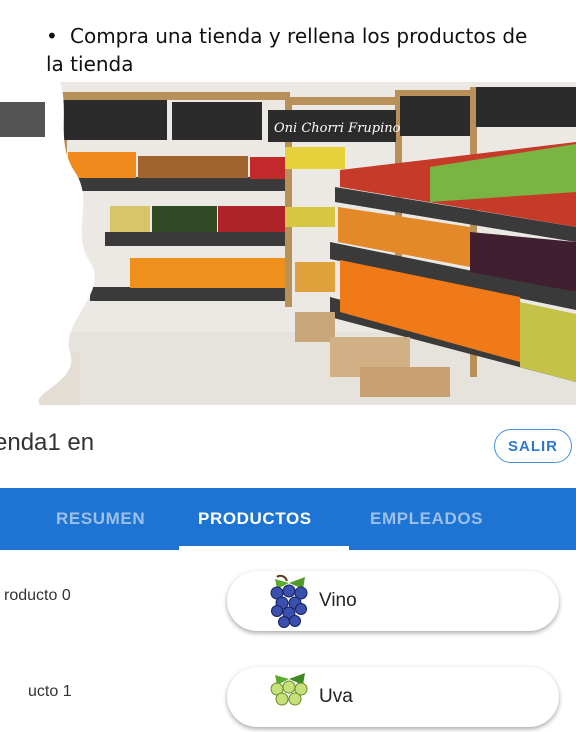 The image size is (576, 732). I want to click on shop-sign: Oni Chorri Frupino, so click(337, 128).